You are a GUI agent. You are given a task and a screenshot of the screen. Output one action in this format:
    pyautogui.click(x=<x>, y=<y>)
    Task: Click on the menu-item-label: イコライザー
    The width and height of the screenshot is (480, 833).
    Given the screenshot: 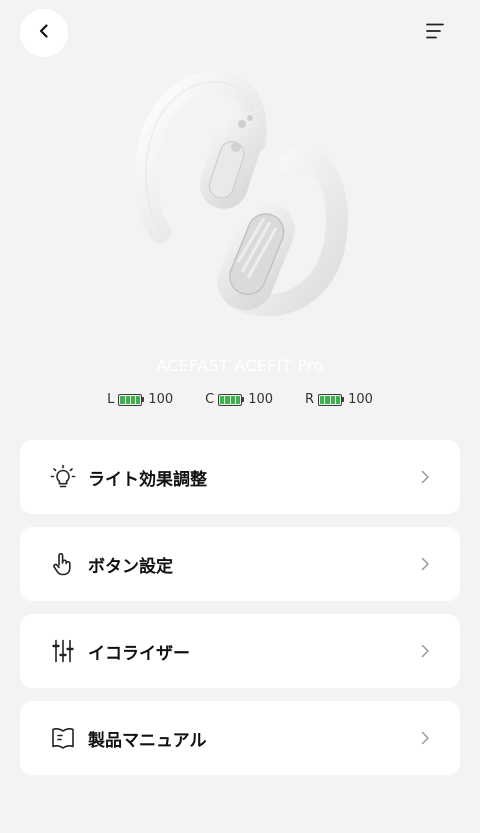 What is the action you would take?
    pyautogui.click(x=139, y=653)
    